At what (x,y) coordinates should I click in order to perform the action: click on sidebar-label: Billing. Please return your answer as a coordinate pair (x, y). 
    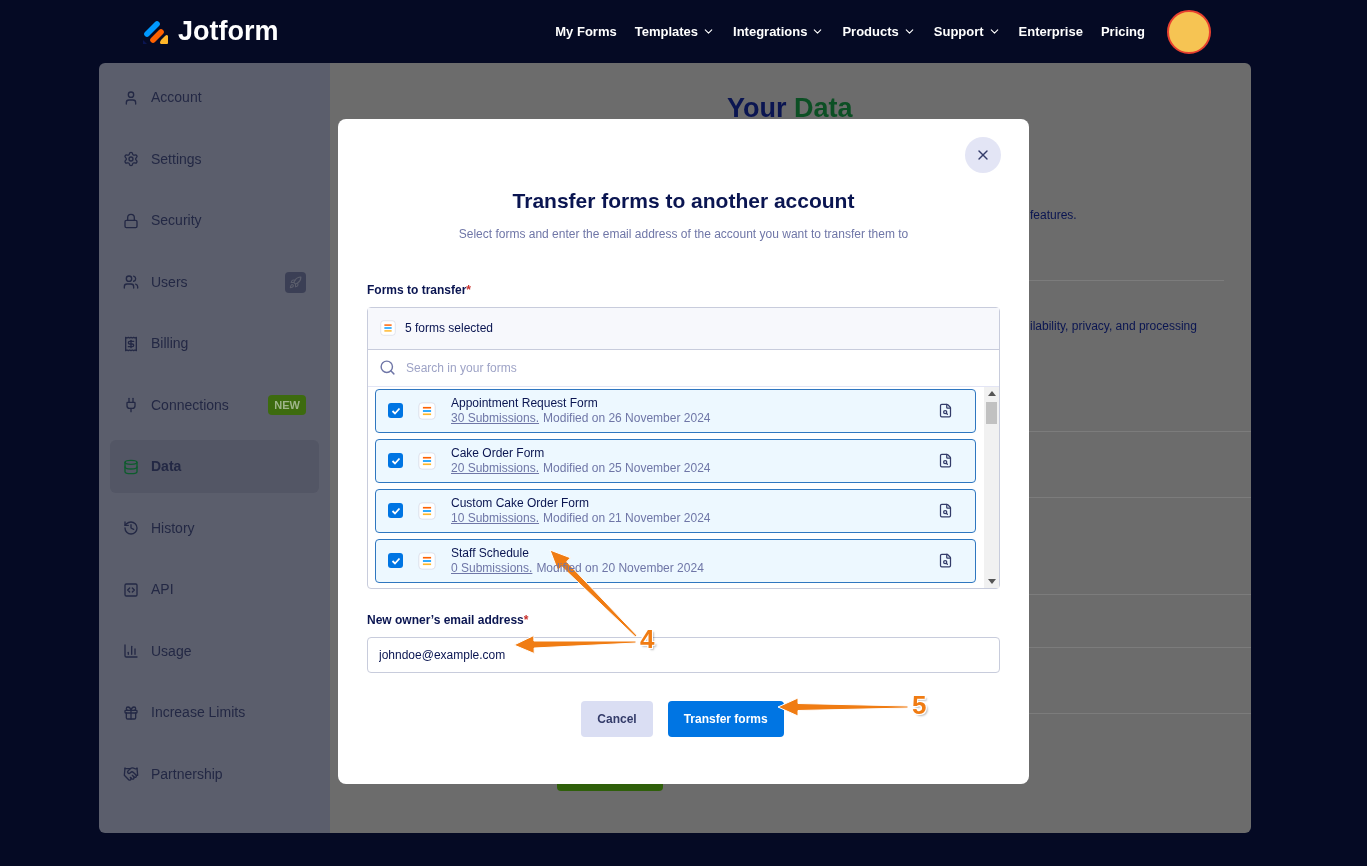
    Looking at the image, I should click on (170, 343).